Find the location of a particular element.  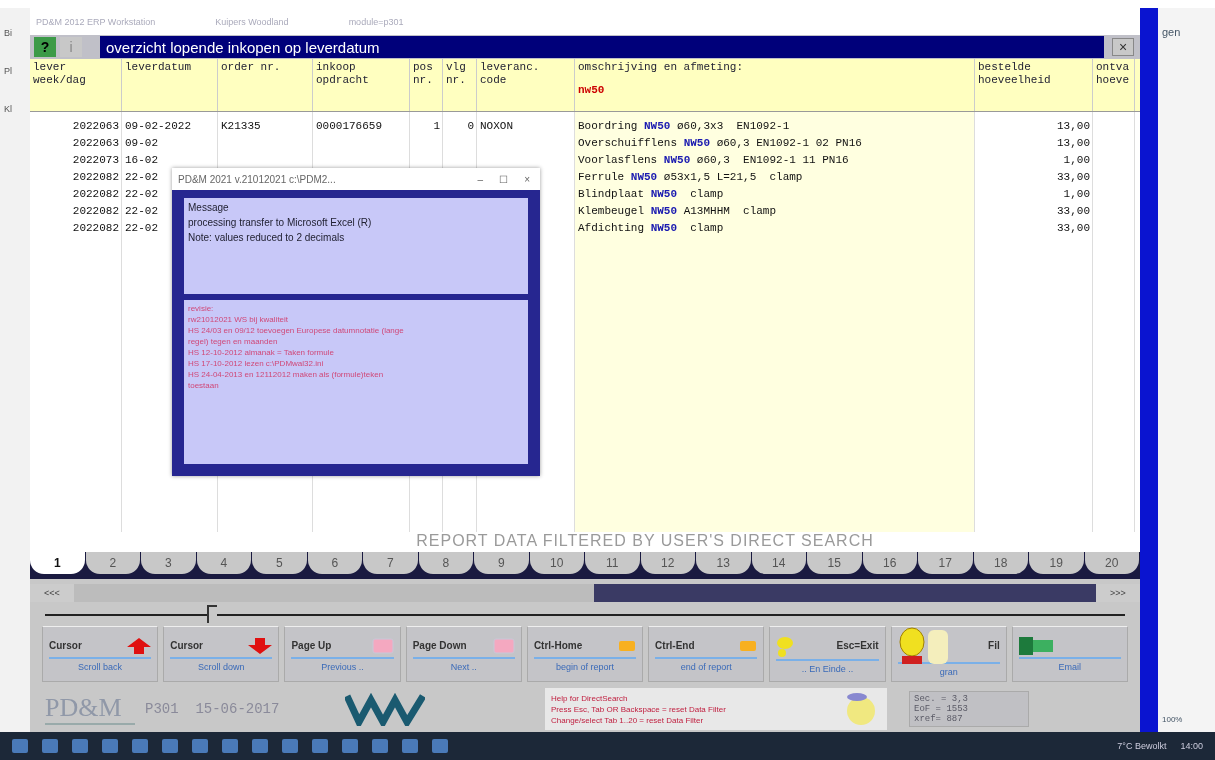

log-line: toestaan is located at coordinates (204, 385).